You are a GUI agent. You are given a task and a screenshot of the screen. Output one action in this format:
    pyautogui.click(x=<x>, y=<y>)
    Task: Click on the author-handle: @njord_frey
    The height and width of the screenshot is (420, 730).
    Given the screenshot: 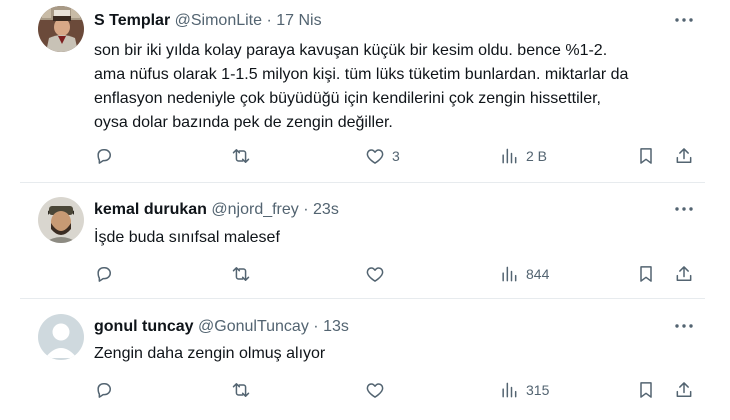 What is the action you would take?
    pyautogui.click(x=254, y=209)
    